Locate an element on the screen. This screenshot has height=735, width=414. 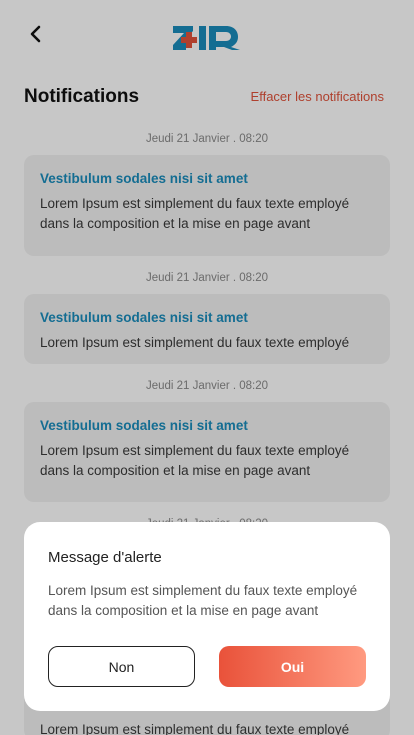
yes-button: Oui is located at coordinates (292, 666).